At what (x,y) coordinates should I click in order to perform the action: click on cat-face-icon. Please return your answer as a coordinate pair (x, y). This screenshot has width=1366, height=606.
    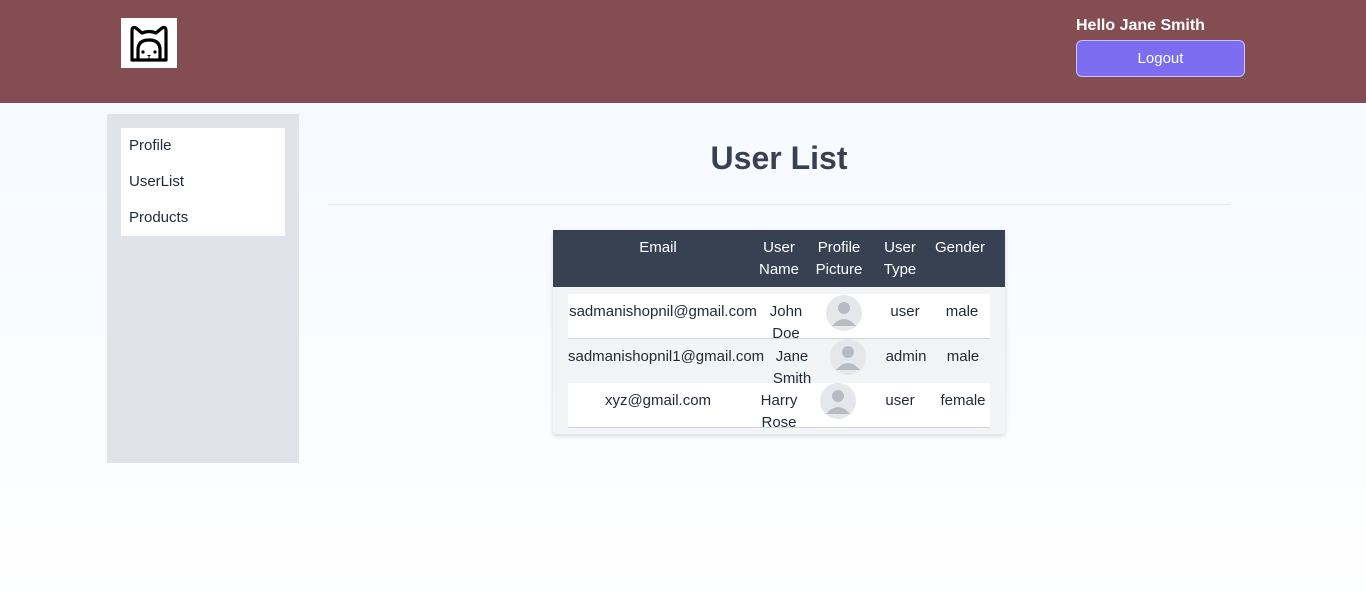
    Looking at the image, I should click on (149, 43).